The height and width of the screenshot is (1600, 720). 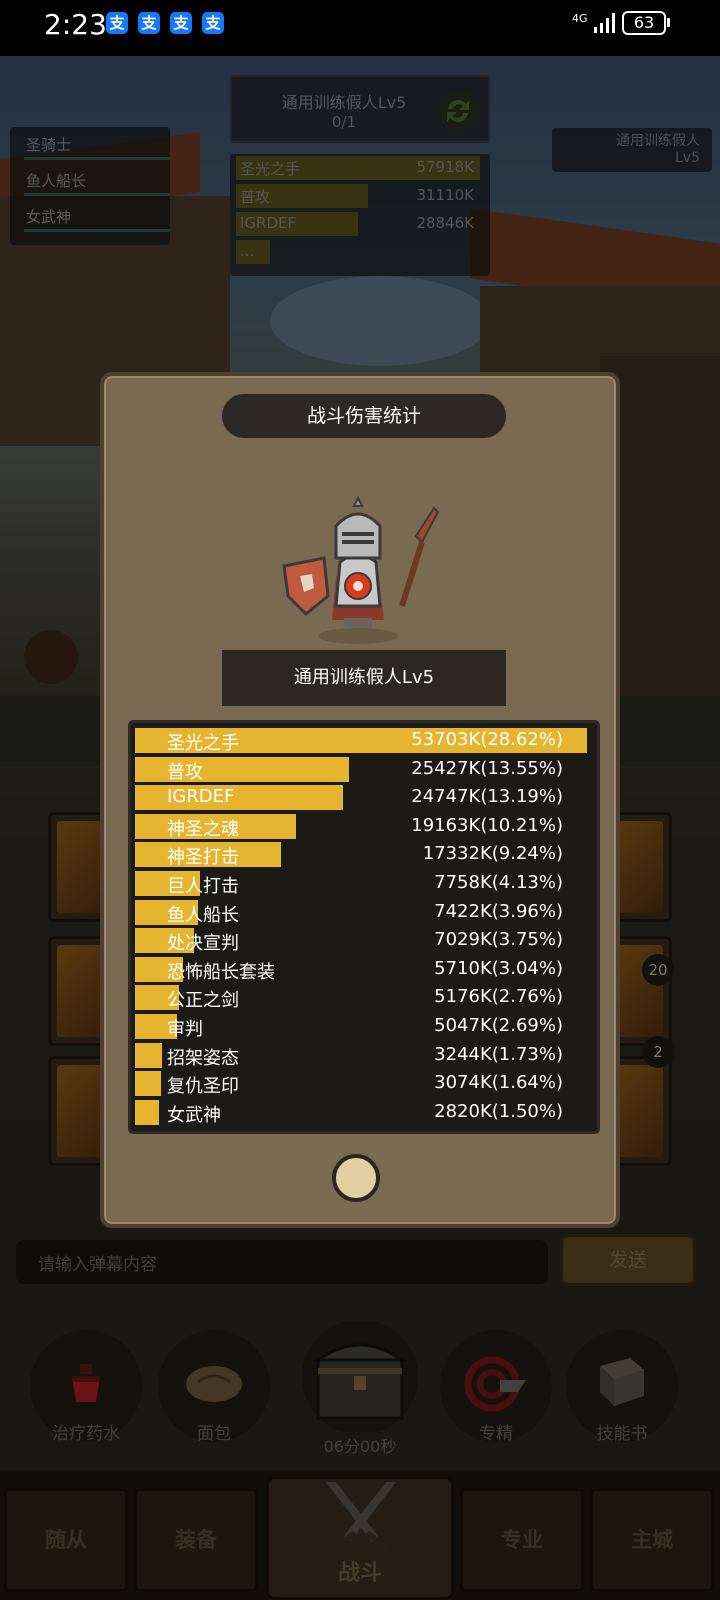 What do you see at coordinates (492, 854) in the screenshot?
I see `damage-value: 17332K(9.24%)` at bounding box center [492, 854].